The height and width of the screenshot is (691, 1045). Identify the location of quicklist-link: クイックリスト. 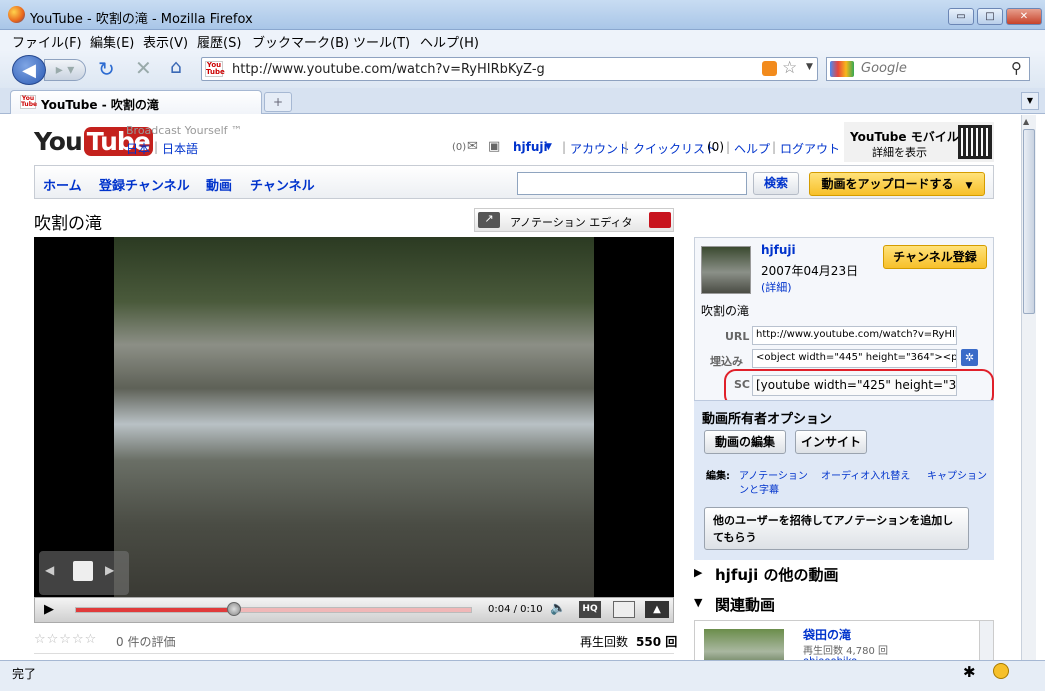
(675, 148).